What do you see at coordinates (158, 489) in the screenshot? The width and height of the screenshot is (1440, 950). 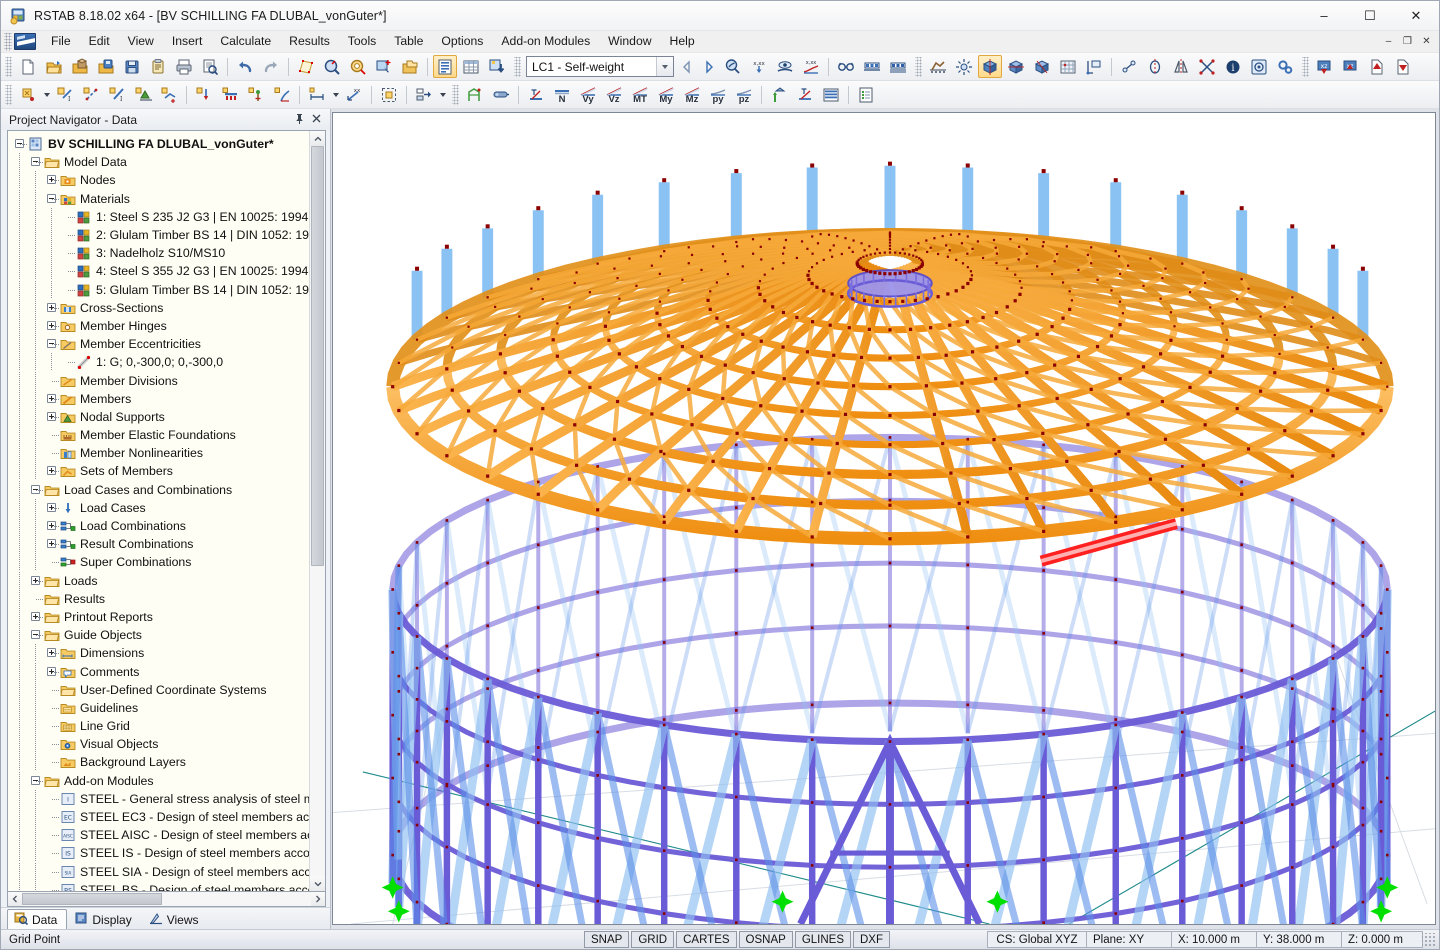 I see `tree-item: Load Cases and Combinations` at bounding box center [158, 489].